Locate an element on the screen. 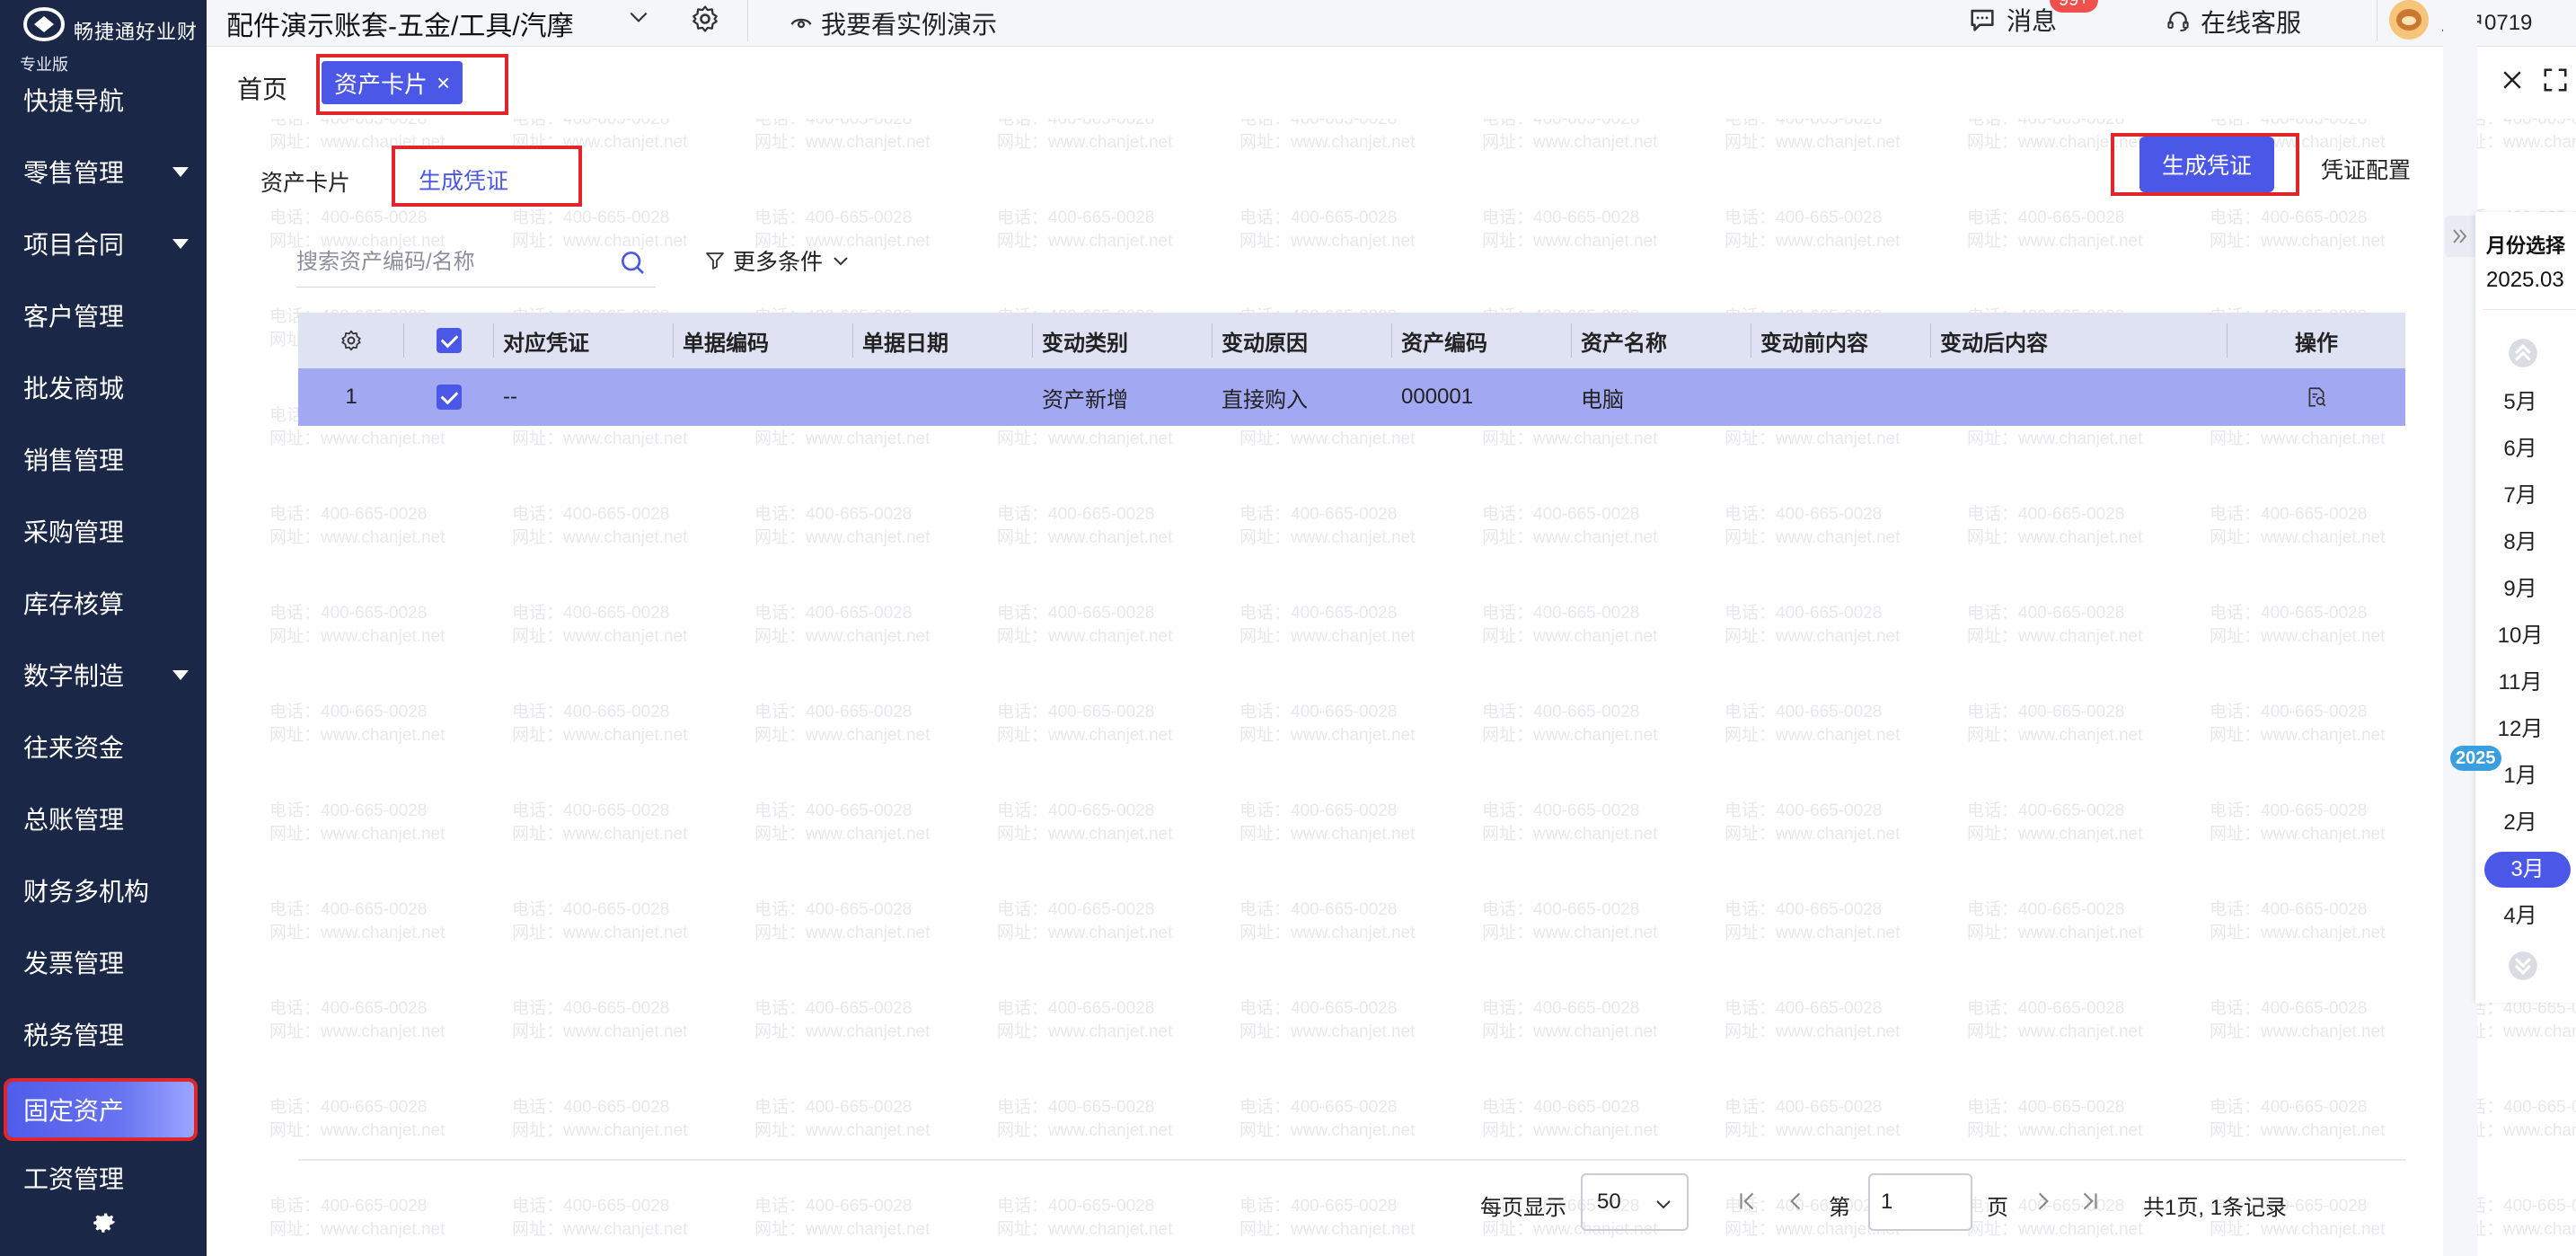 The image size is (2576, 1256). month-item: 4月 is located at coordinates (2520, 916).